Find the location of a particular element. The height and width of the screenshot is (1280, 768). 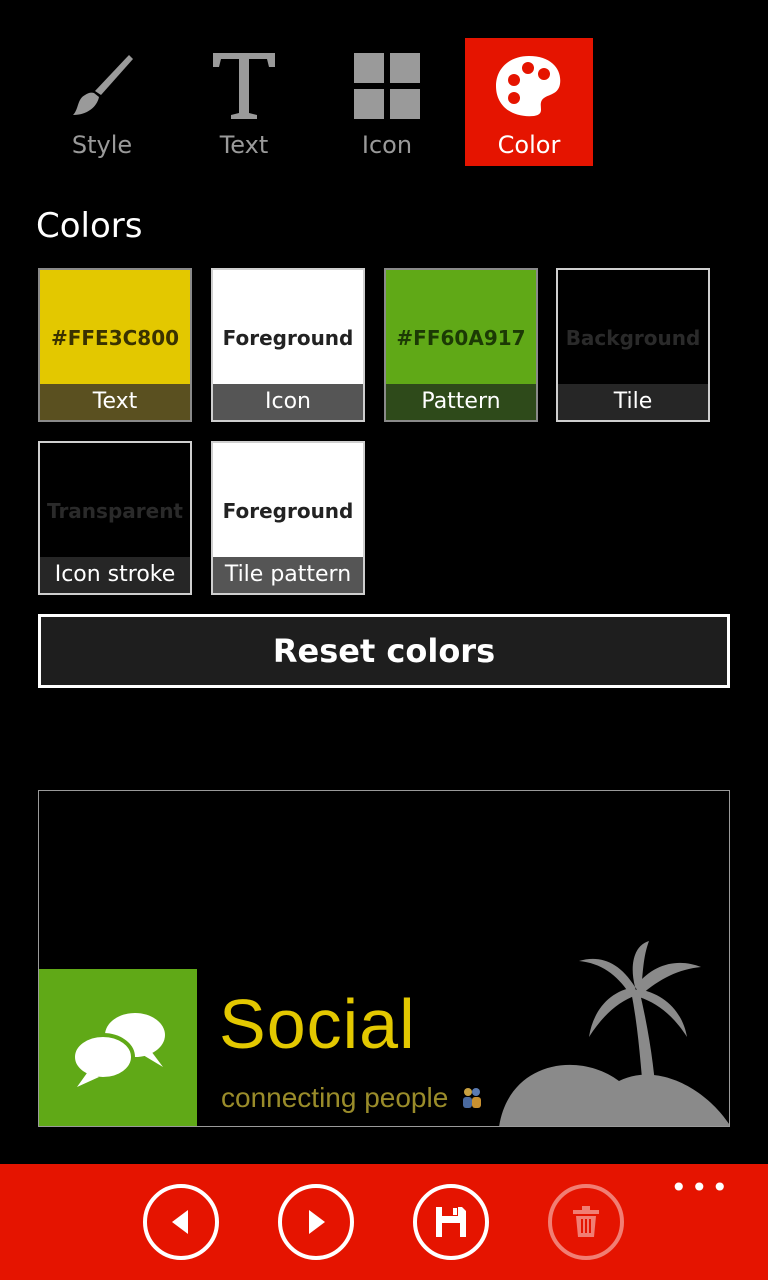

tab-icon: Icon is located at coordinates (387, 102).